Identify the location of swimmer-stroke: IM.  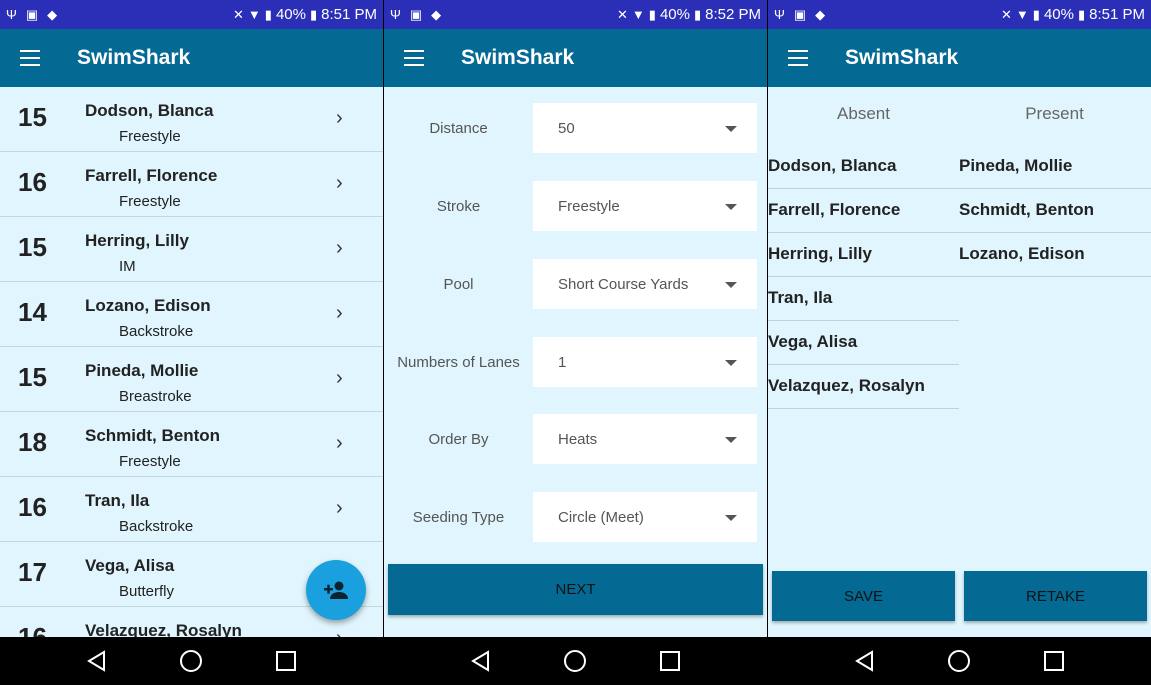
(127, 266).